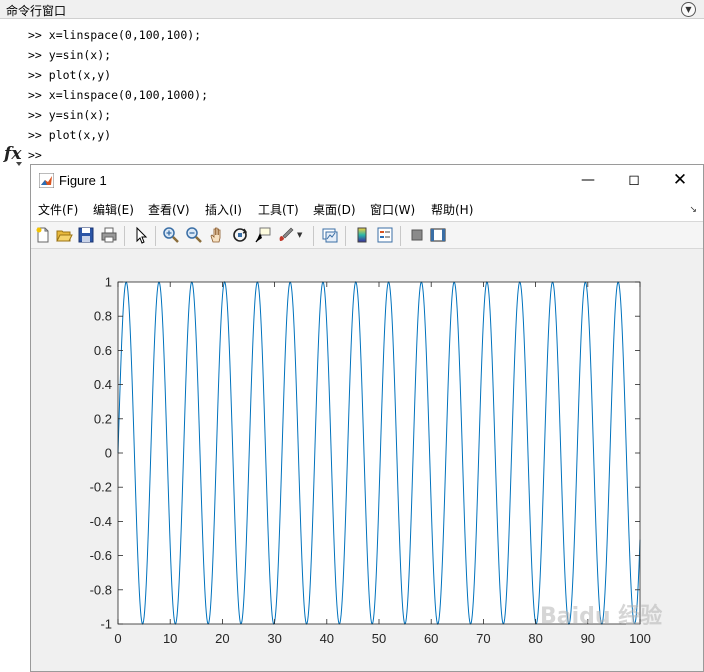 The height and width of the screenshot is (672, 704). I want to click on brush-icon, so click(286, 235).